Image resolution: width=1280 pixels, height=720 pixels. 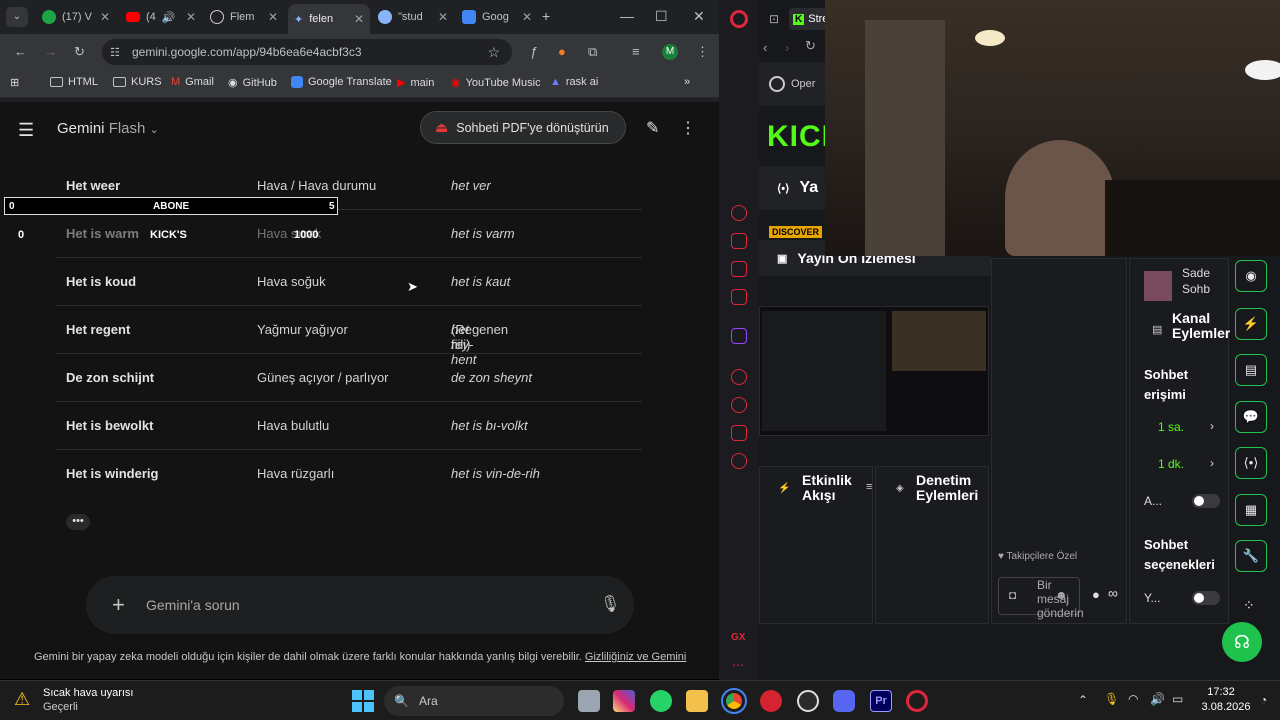 I want to click on notifications-icon: ◔, so click(x=1263, y=700).